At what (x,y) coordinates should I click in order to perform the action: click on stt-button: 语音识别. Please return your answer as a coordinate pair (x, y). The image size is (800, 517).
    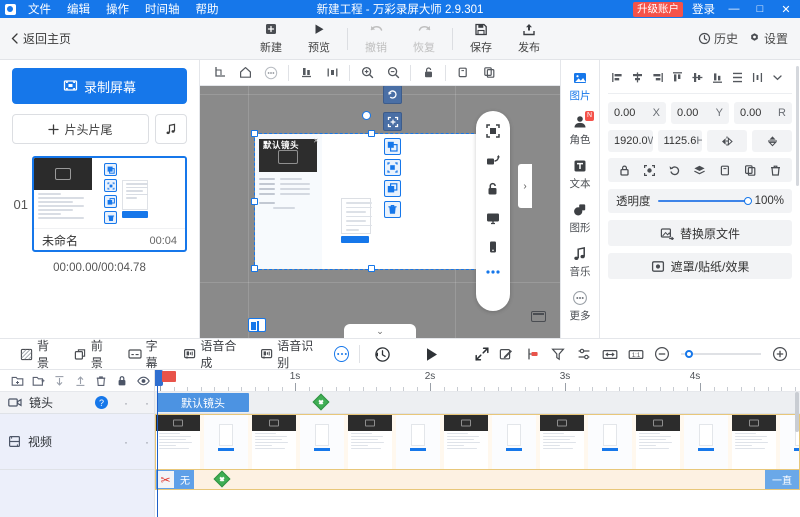
    Looking at the image, I should click on (289, 354).